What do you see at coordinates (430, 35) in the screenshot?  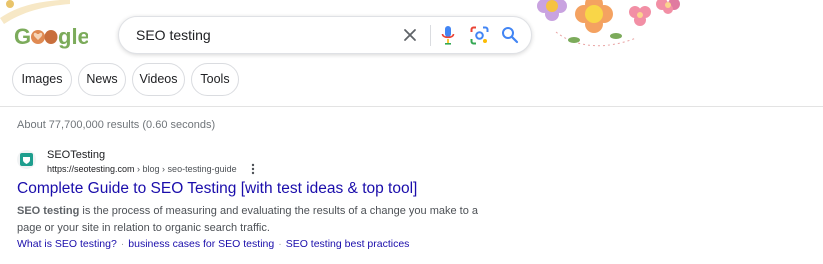 I see `search-divider` at bounding box center [430, 35].